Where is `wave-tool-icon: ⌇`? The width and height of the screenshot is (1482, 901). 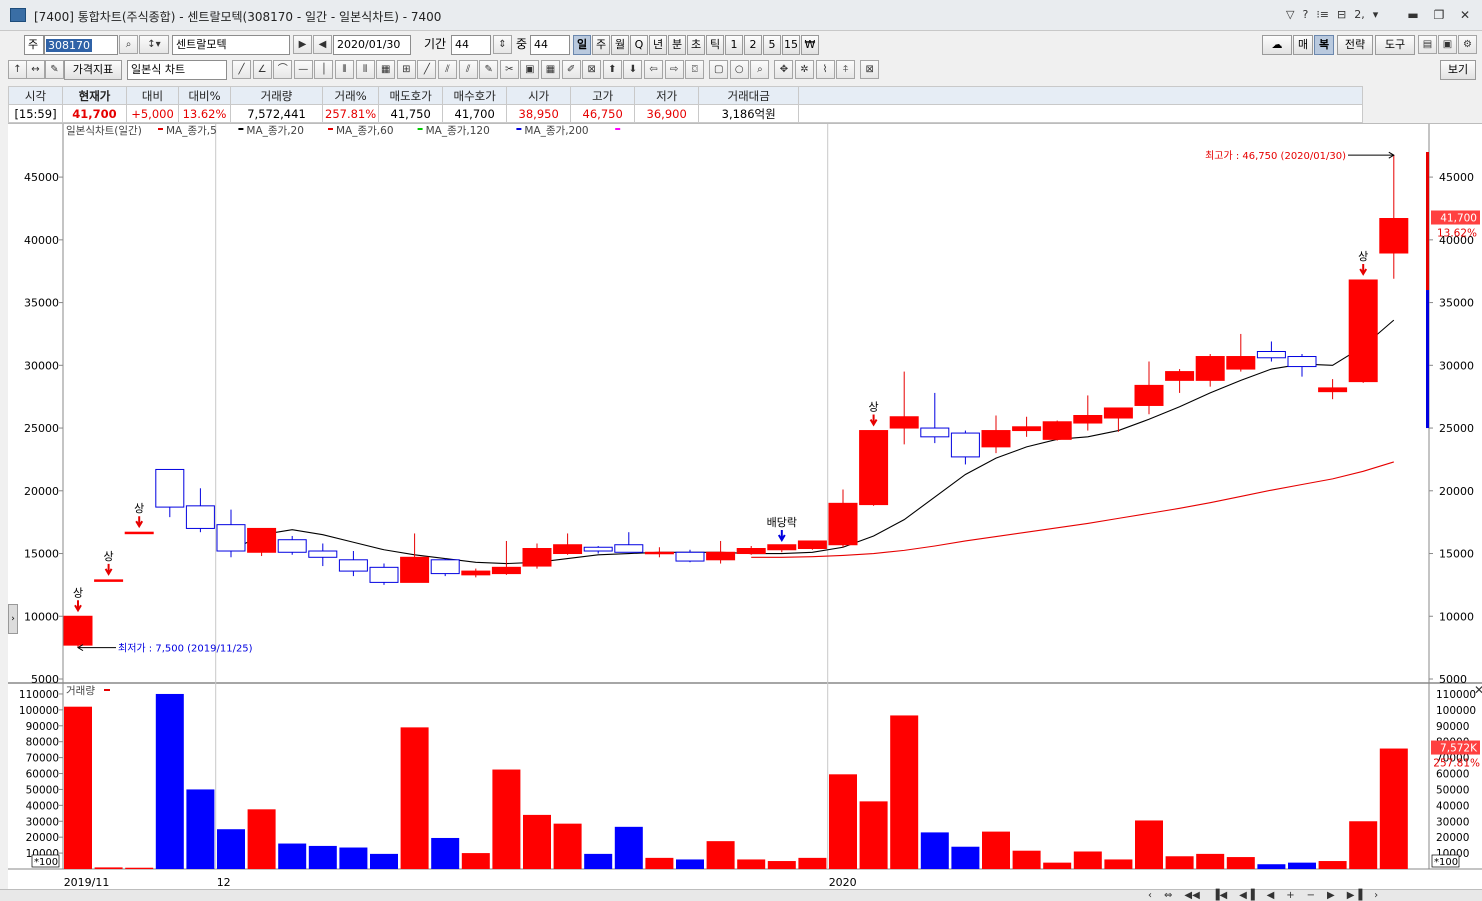
wave-tool-icon: ⌇ is located at coordinates (825, 69).